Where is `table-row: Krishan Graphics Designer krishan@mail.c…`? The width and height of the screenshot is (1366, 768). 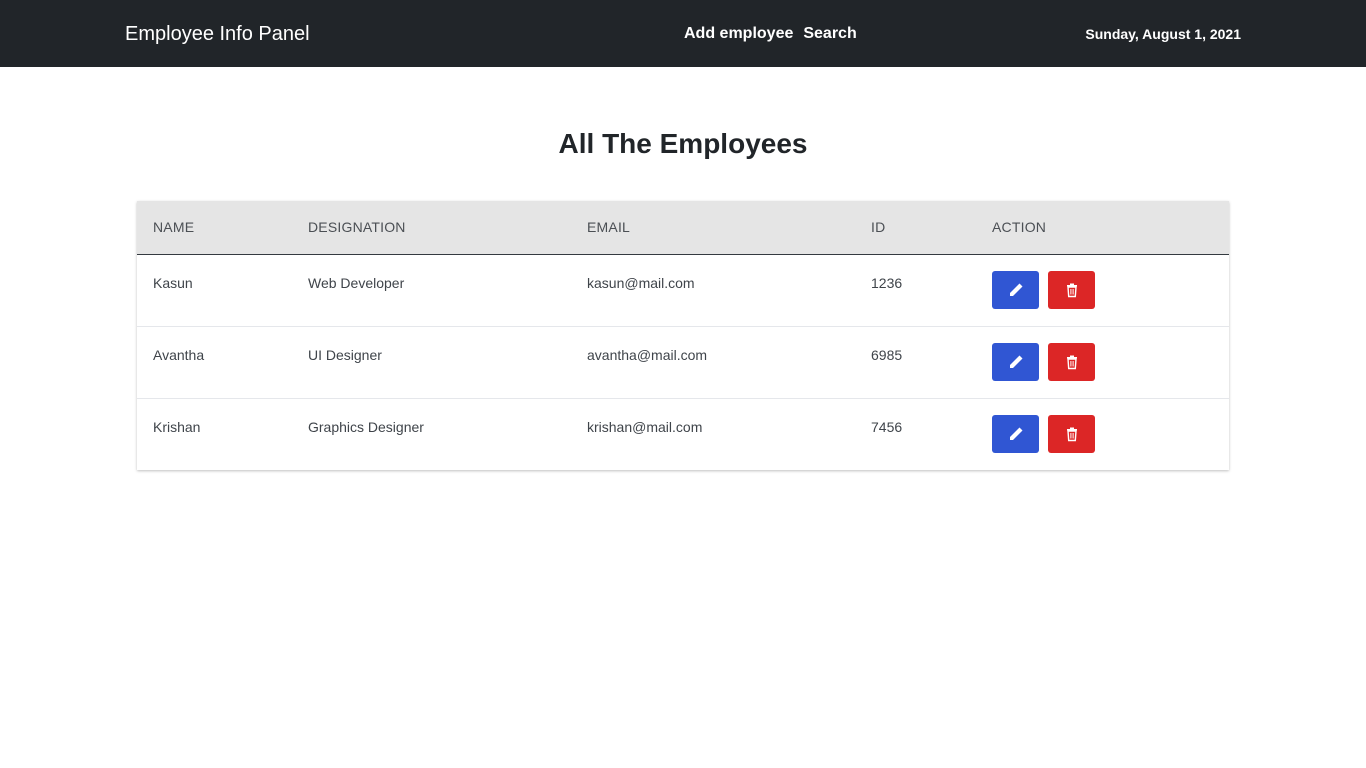 table-row: Krishan Graphics Designer krishan@mail.c… is located at coordinates (683, 434).